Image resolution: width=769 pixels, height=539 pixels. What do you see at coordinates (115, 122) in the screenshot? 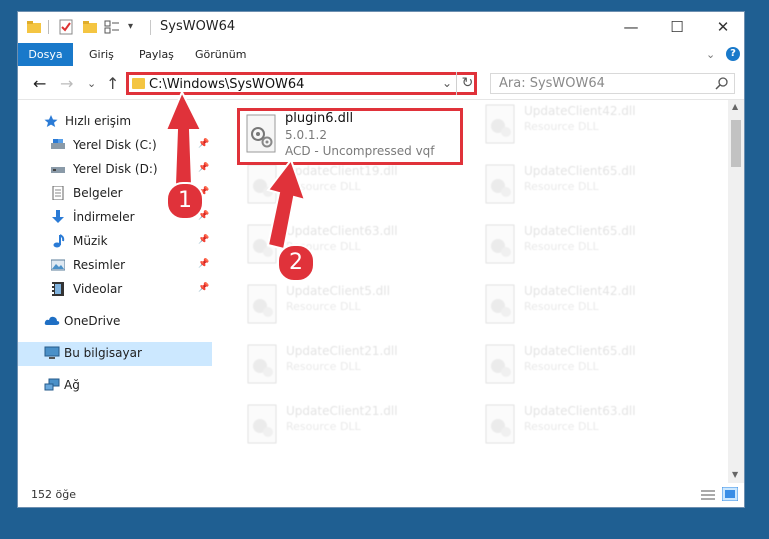
I see `sidebar-item-hizli-erisim: Hızlı erişim` at bounding box center [115, 122].